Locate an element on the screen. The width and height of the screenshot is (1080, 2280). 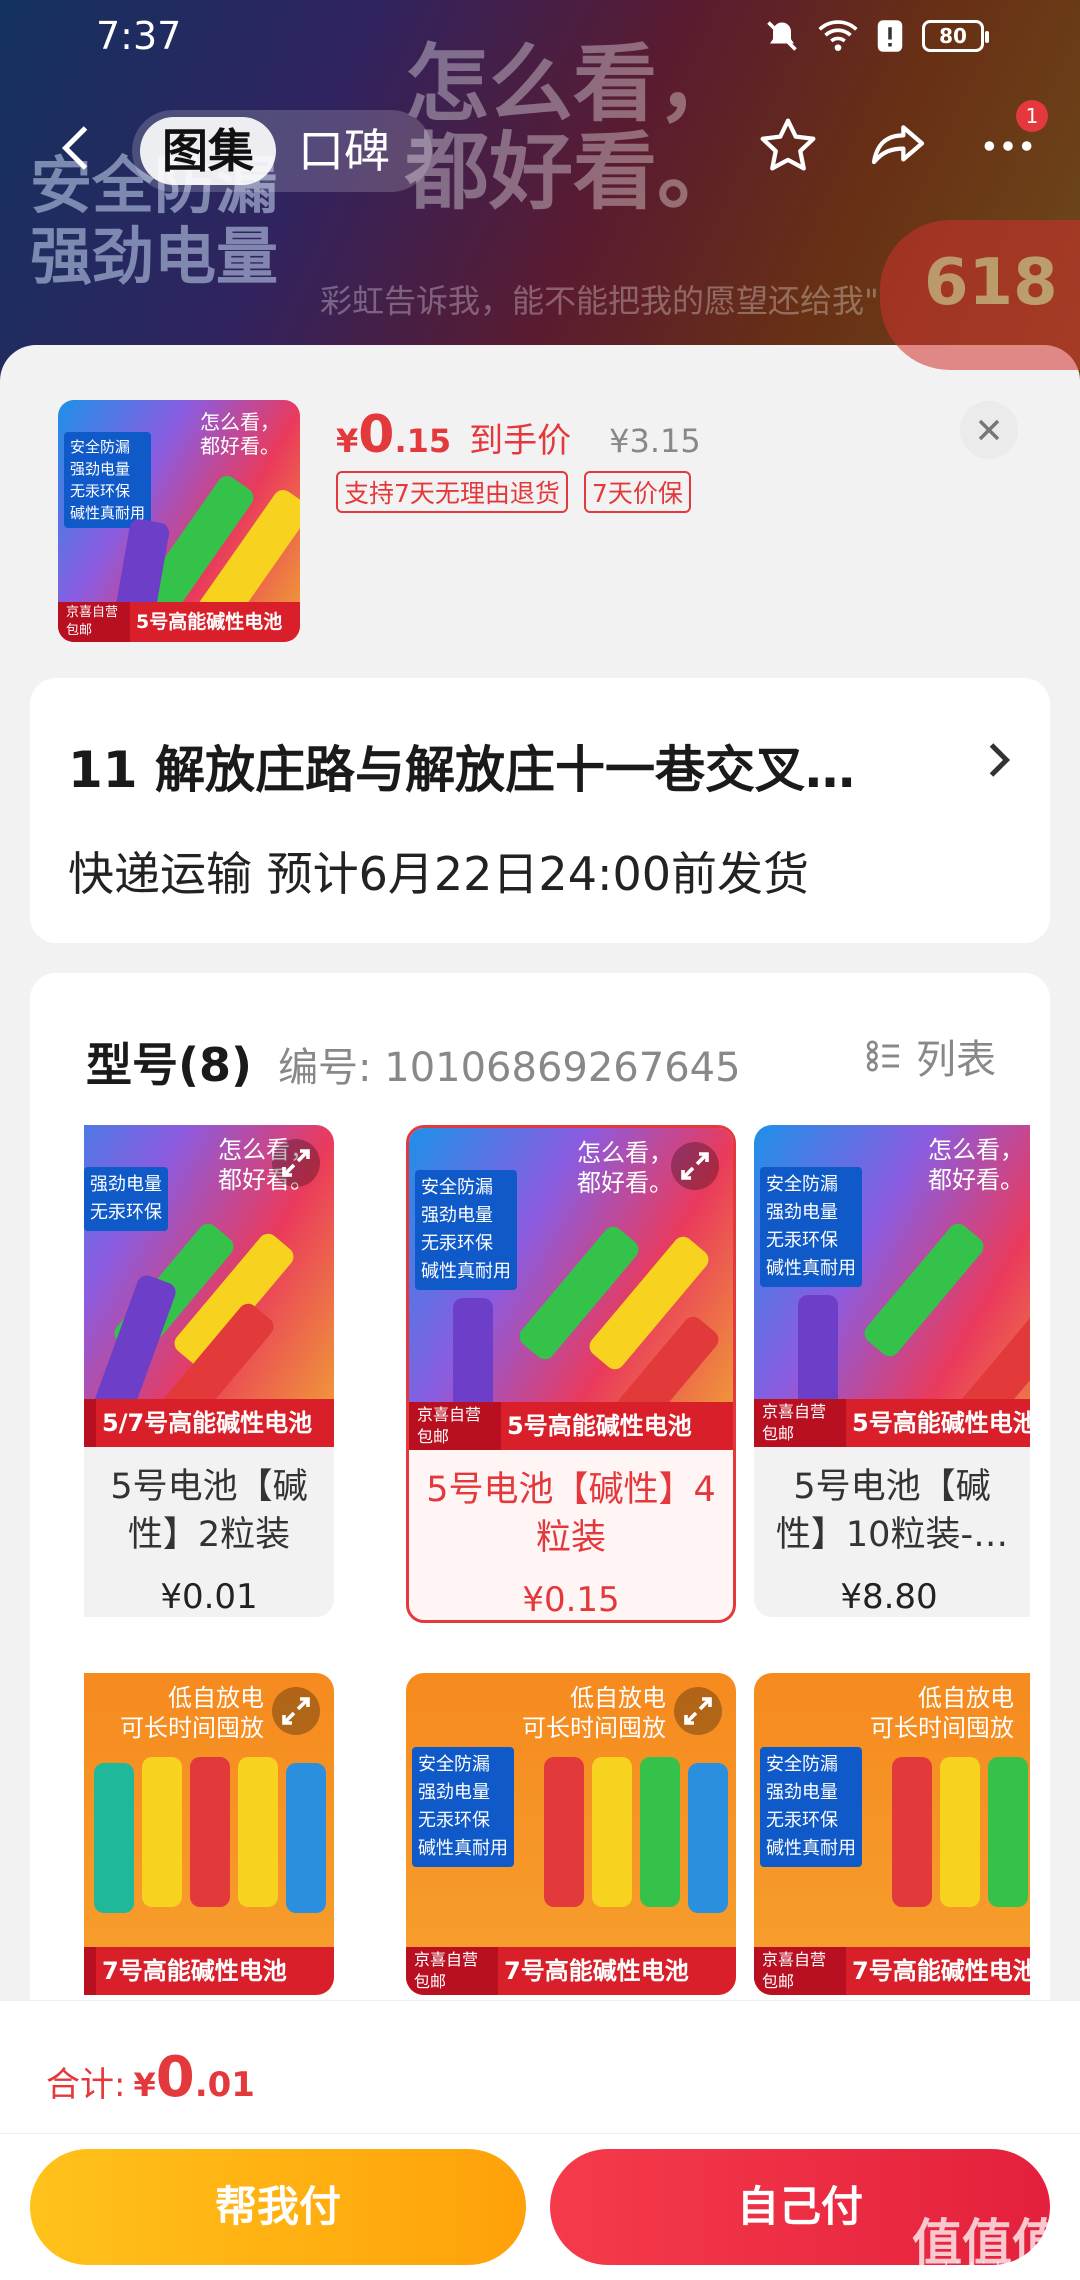
sim-alert-icon is located at coordinates (890, 36).